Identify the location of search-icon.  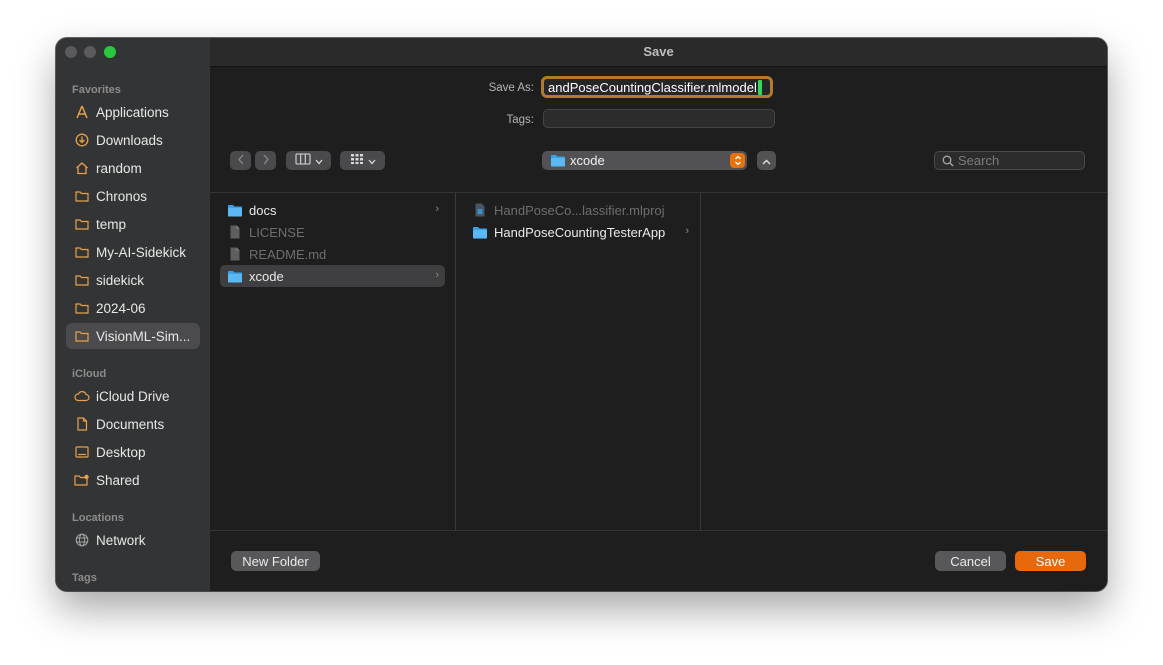
(948, 161).